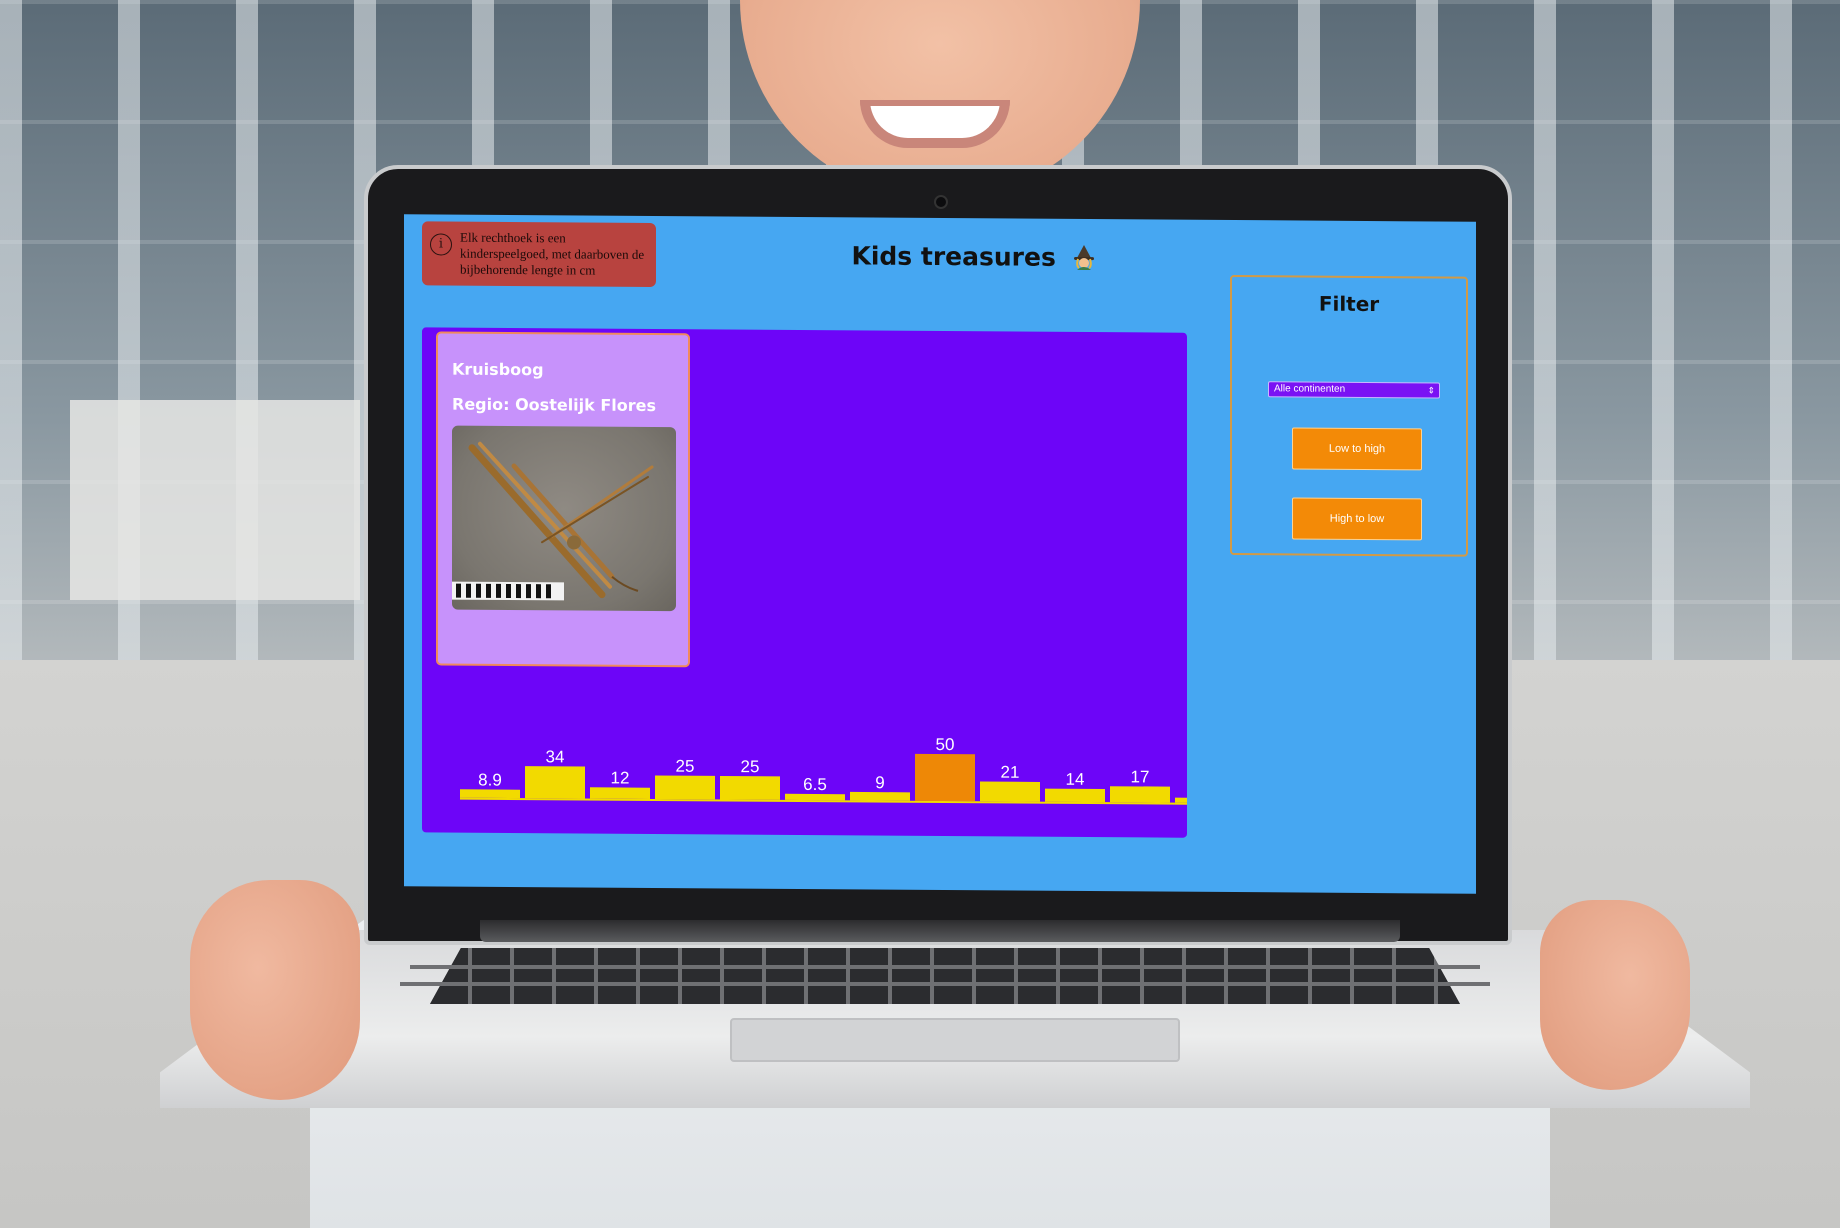 The width and height of the screenshot is (1840, 1228). What do you see at coordinates (1431, 390) in the screenshot?
I see `select-arrows-icon: ⇕` at bounding box center [1431, 390].